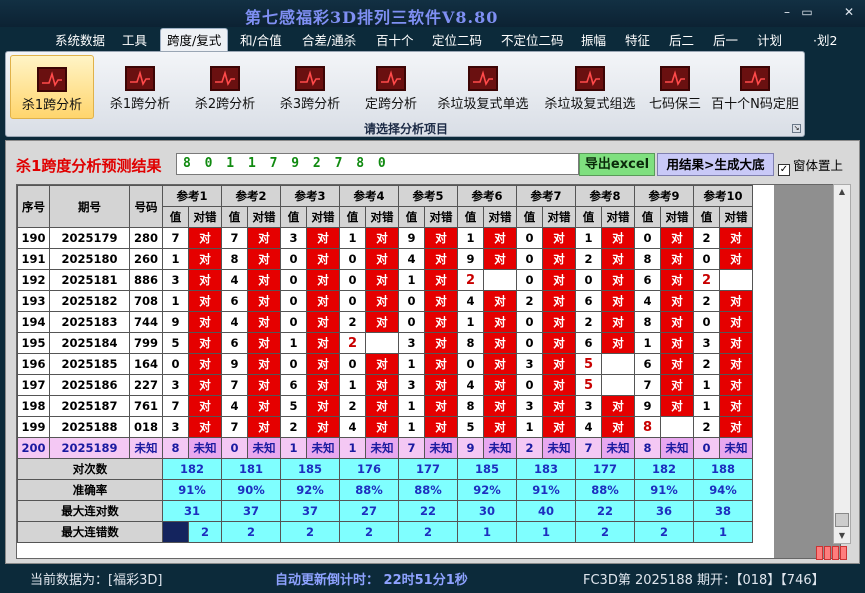 This screenshot has height=593, width=865. Describe the element at coordinates (842, 364) in the screenshot. I see `vertical-scrollbar: ▲ ▼` at that location.